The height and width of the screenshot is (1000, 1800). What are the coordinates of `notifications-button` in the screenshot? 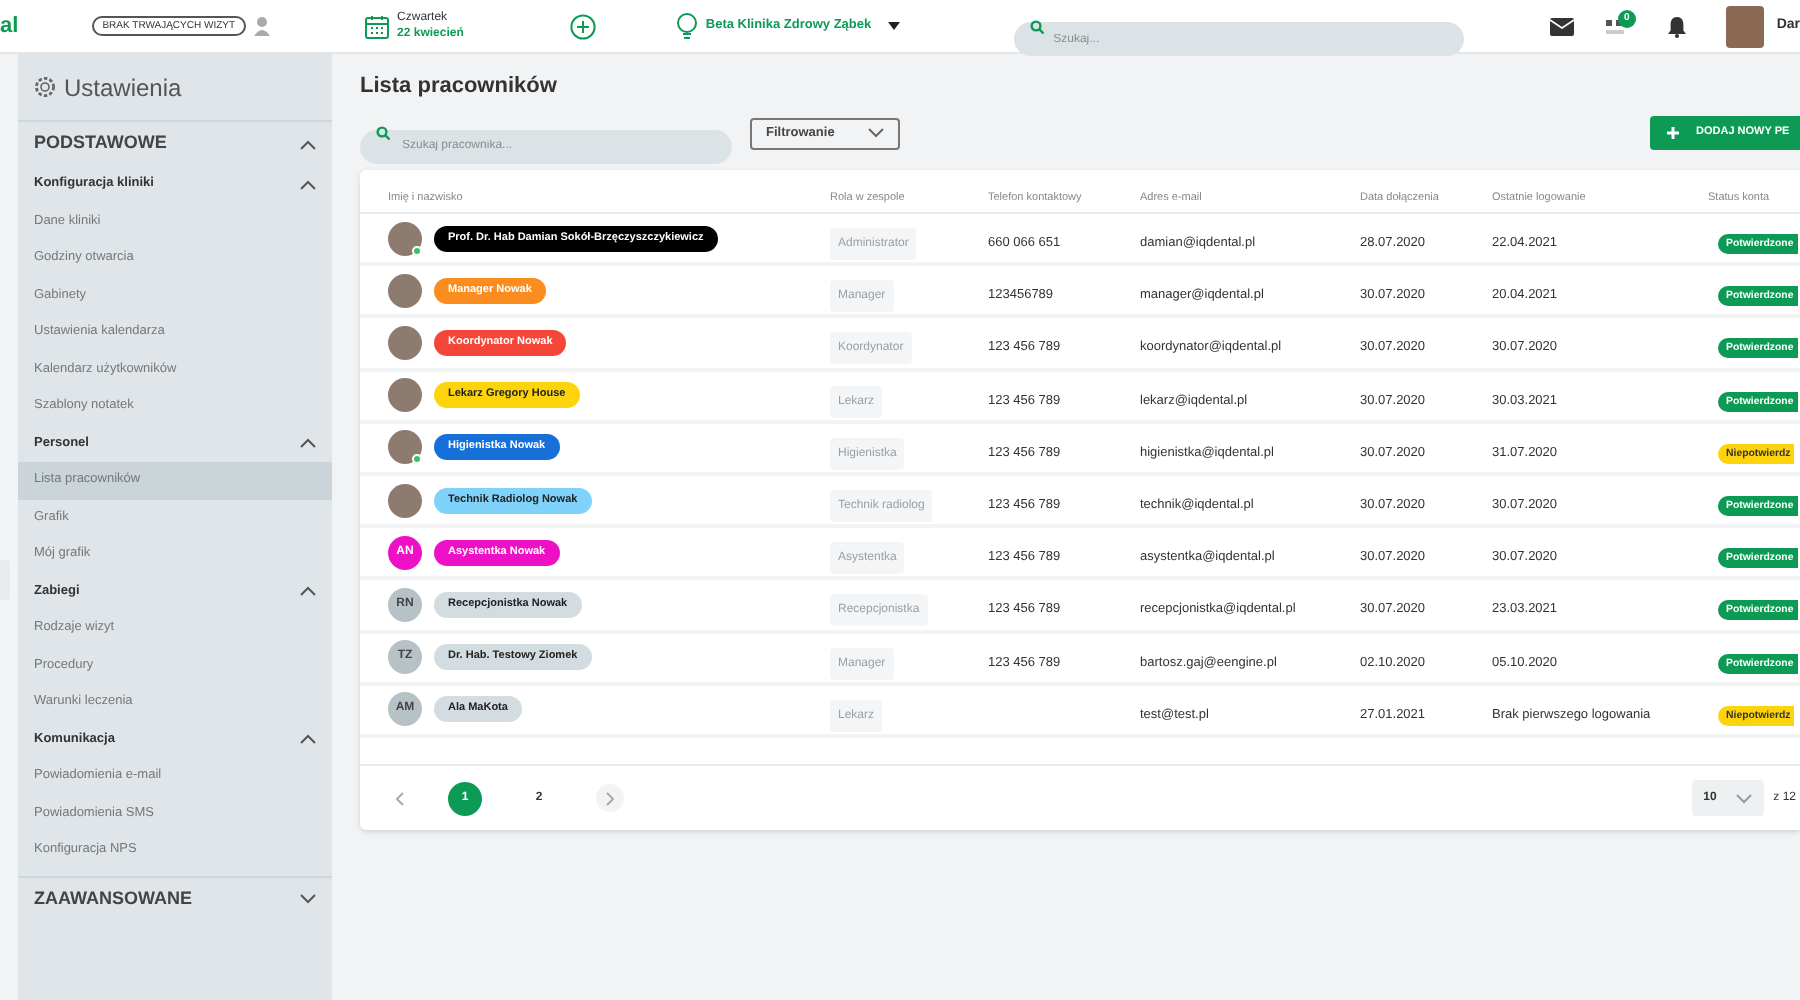 It's located at (1676, 26).